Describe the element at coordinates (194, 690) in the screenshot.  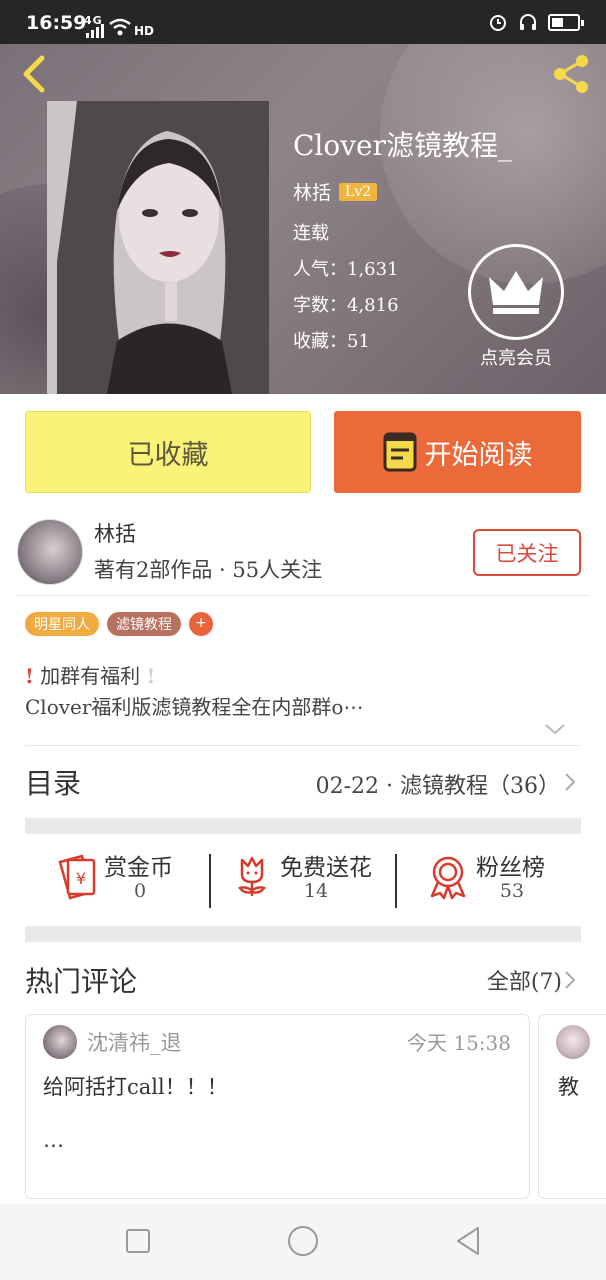
I see `book-intro: ! 加群有福利 ! Clover福利版滤镜教程全在内部群o⋯` at that location.